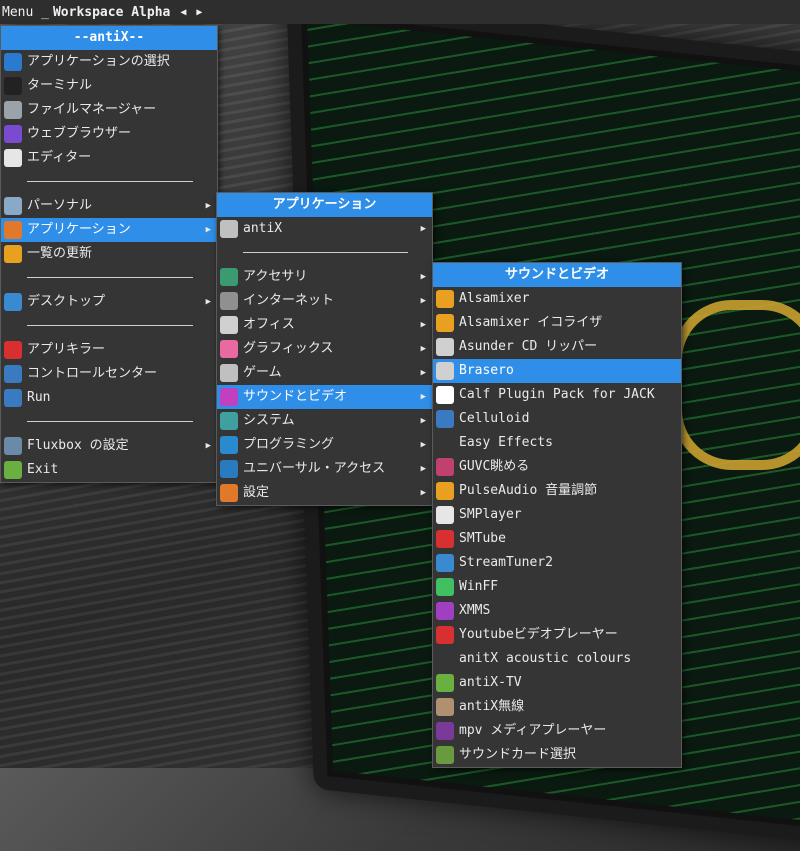  I want to click on menu-item-asunder-cd: Asunder CD リッパー, so click(557, 347).